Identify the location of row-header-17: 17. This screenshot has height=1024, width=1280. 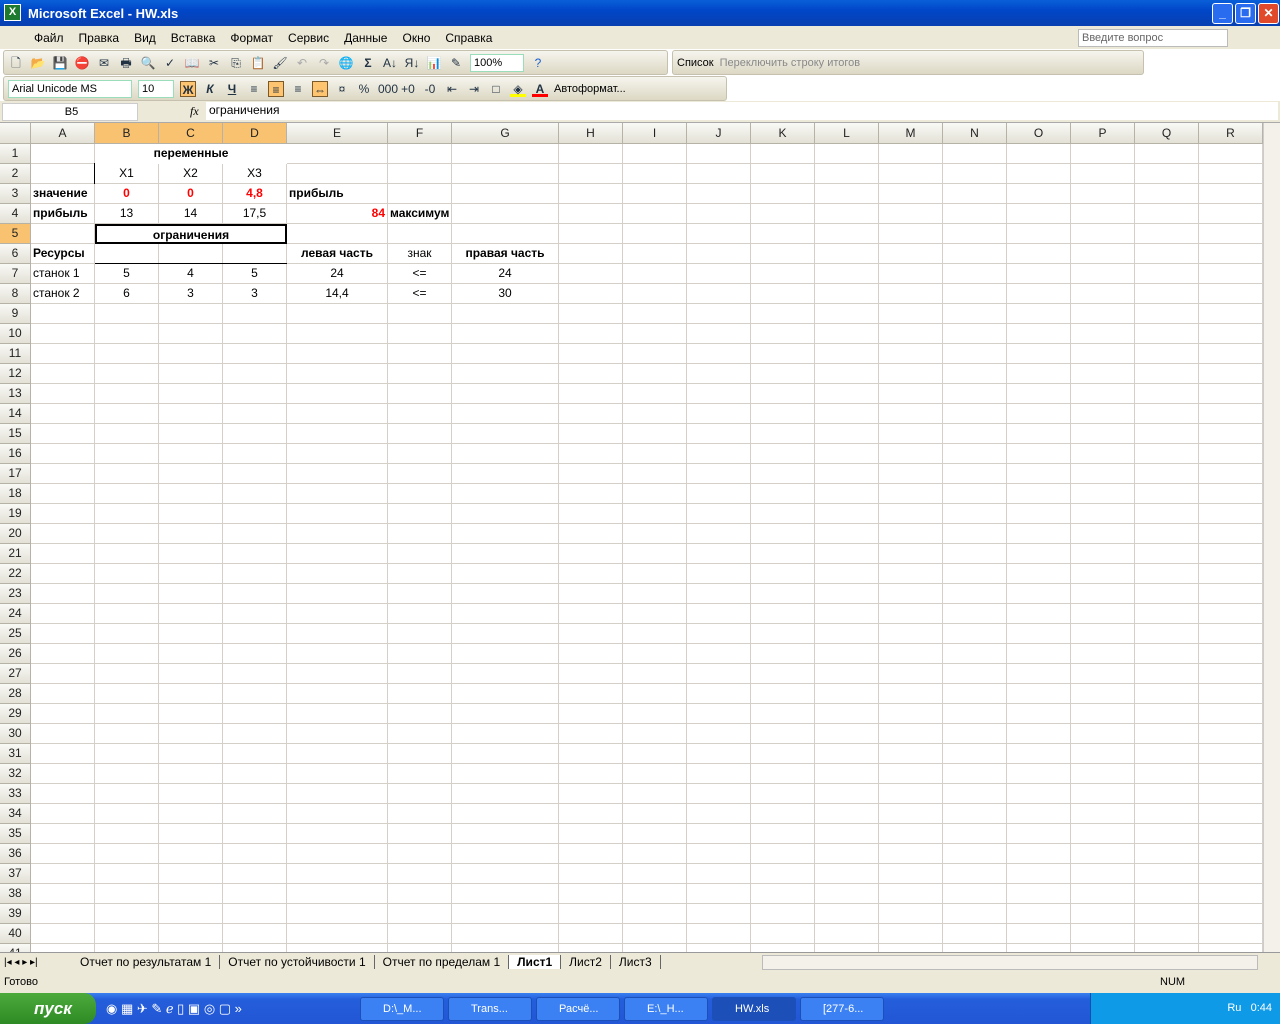
(15, 474).